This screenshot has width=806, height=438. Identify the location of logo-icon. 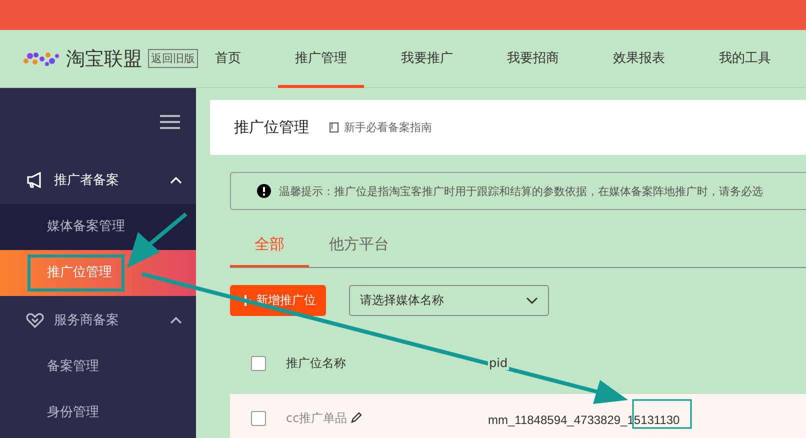
(41, 58).